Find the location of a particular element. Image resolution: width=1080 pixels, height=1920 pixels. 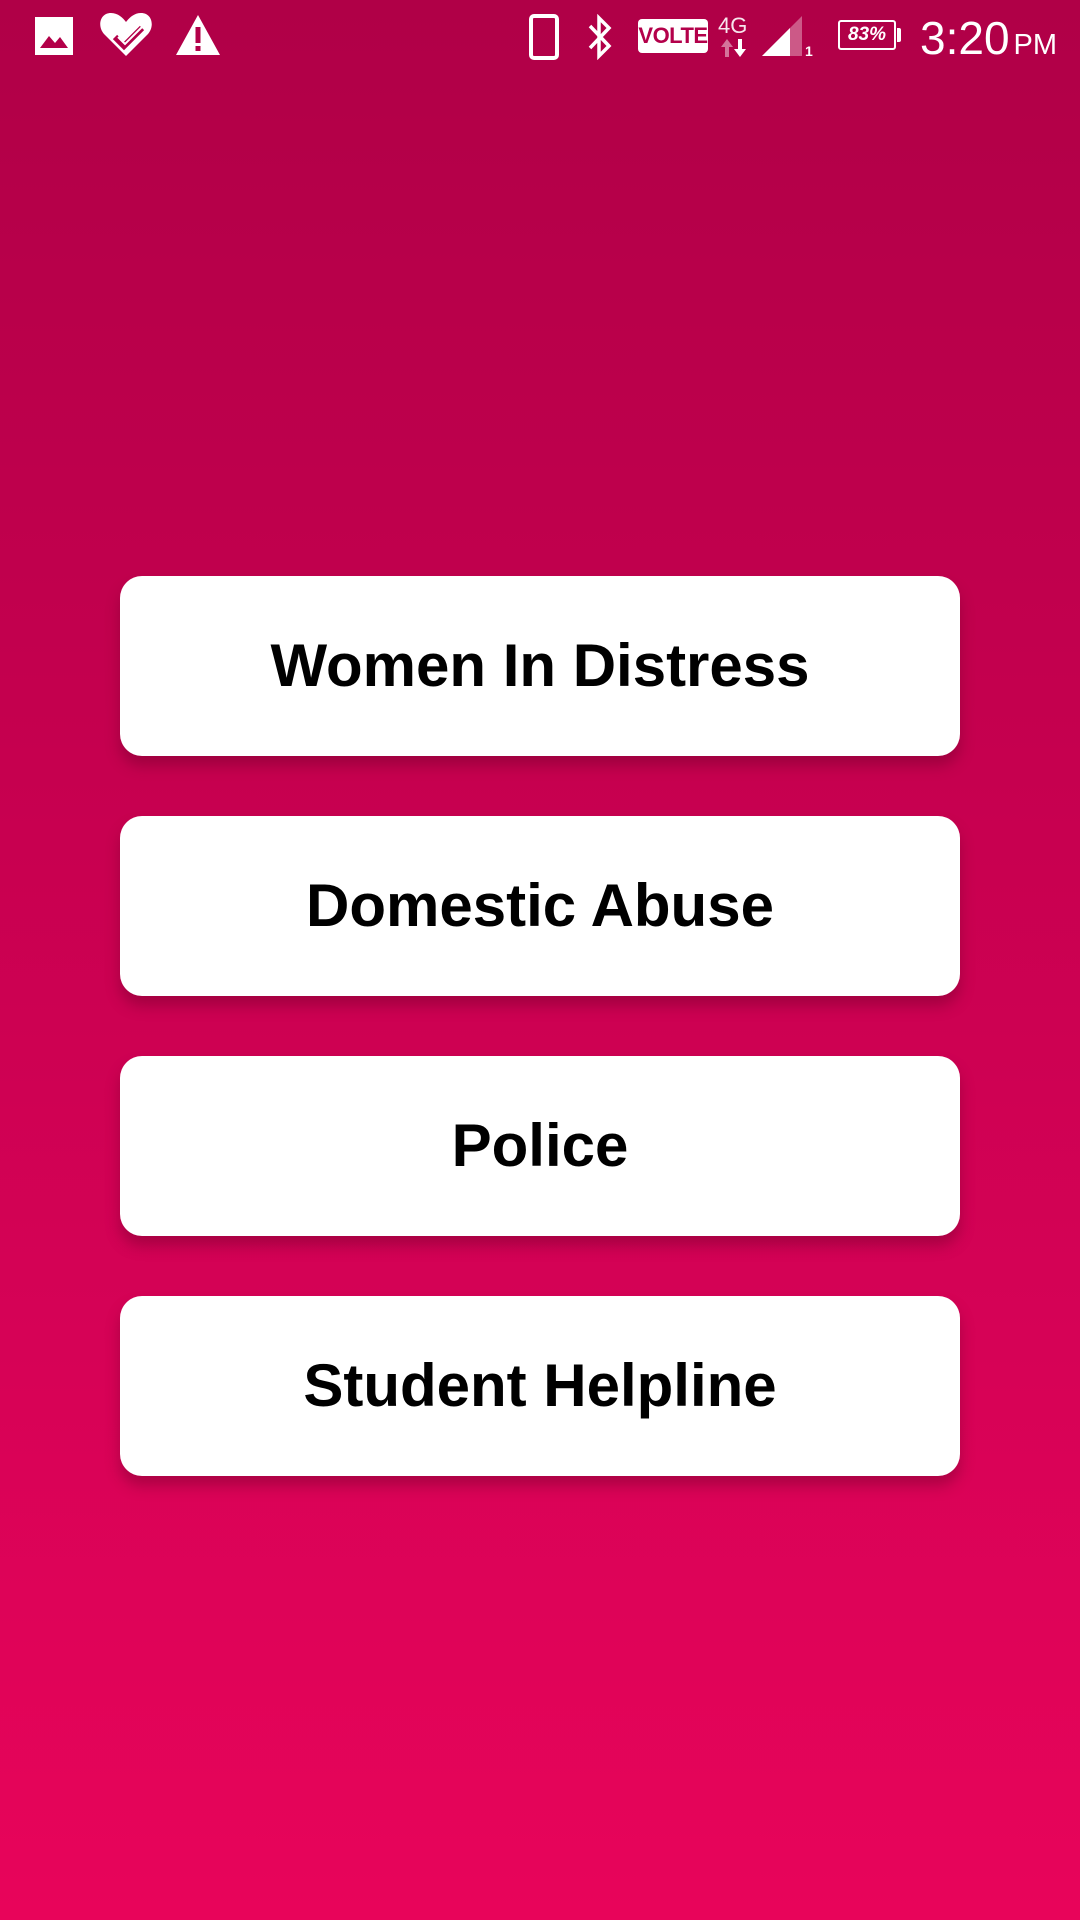

status-bar: VOLTE 4G 1 83% 3:20 PM is located at coordinates (540, 37).